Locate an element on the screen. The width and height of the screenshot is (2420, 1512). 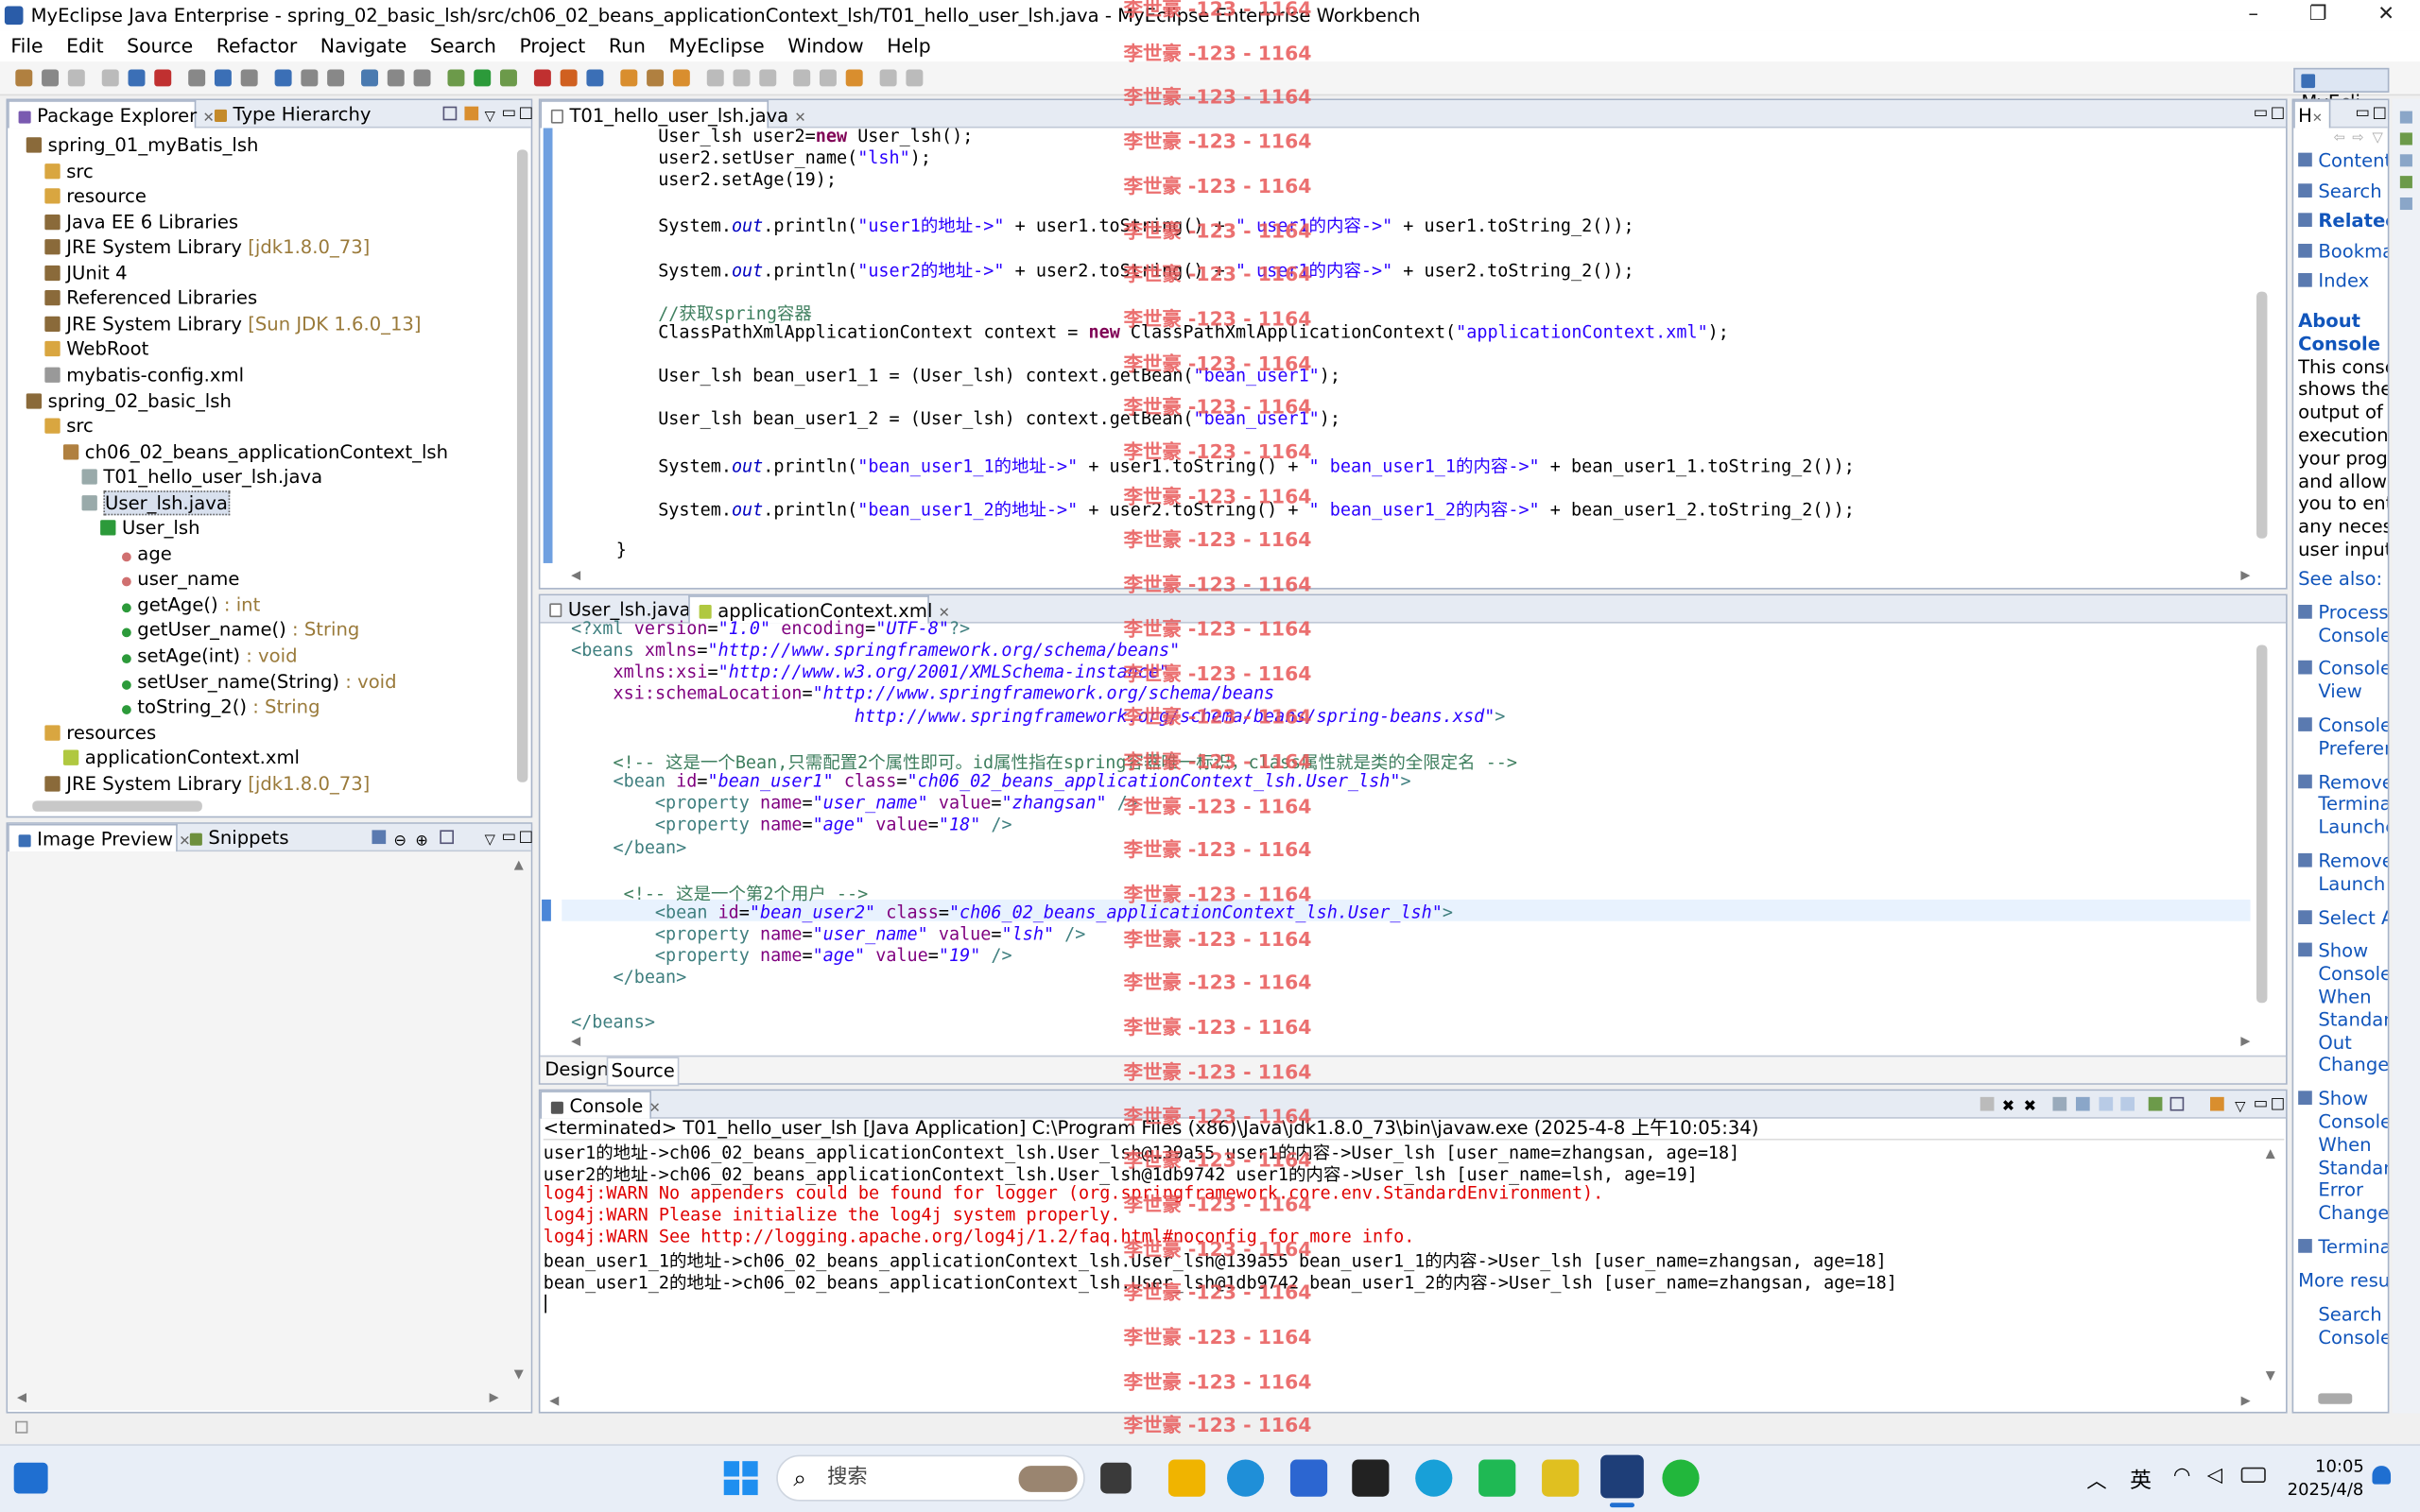
pin-console-icon is located at coordinates (2155, 1103).